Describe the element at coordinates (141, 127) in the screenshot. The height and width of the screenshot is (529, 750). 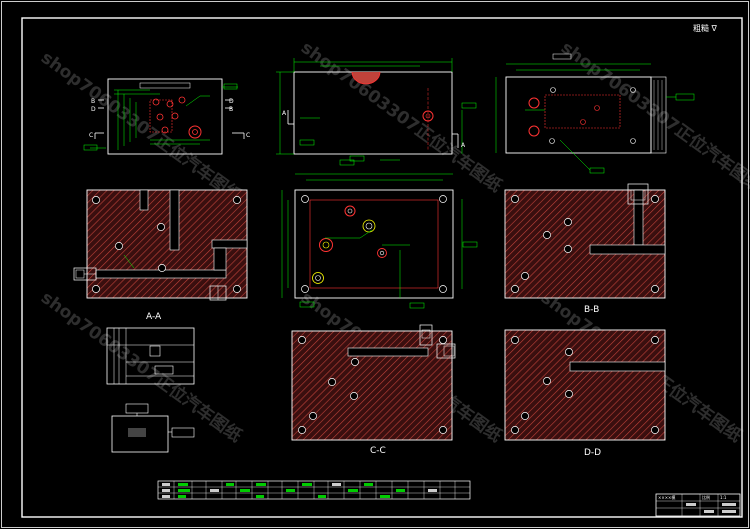
I see `watermark-1: shop70603307正位汽车图纸` at that location.